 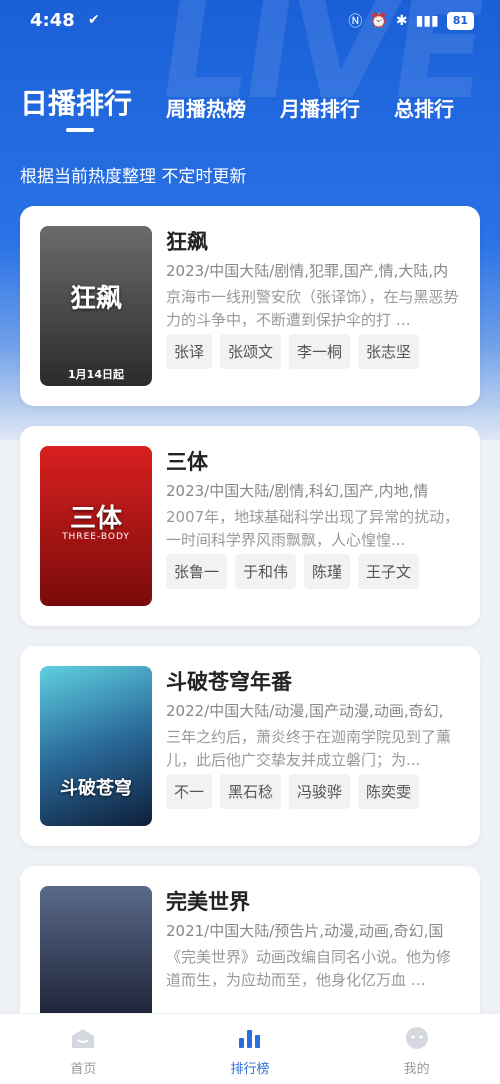 I want to click on poster-title: 三体, so click(x=95, y=519).